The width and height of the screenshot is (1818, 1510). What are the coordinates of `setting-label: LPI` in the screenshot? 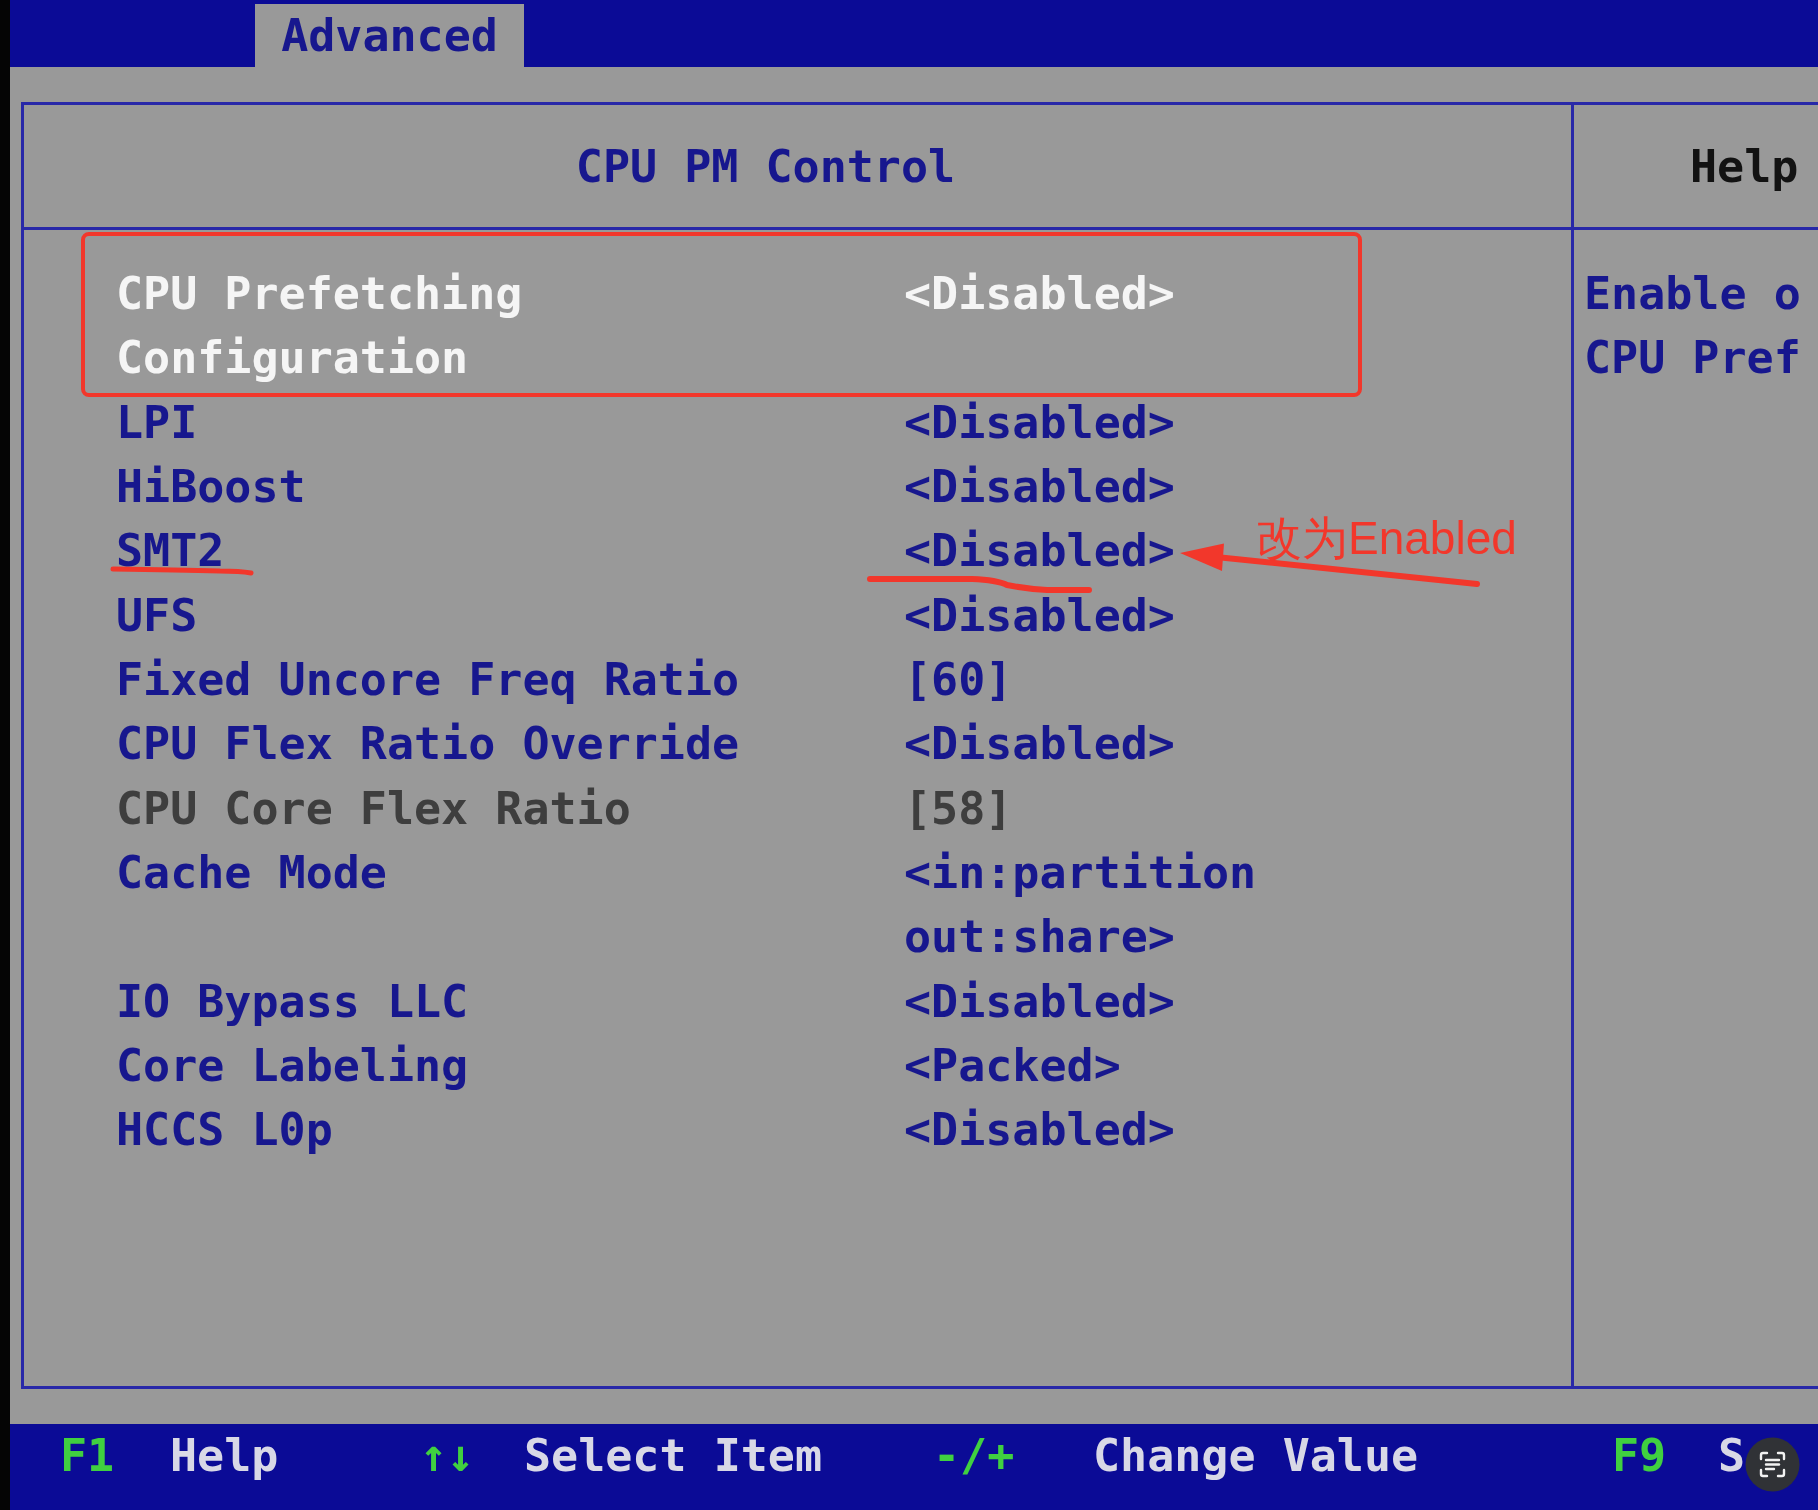 It's located at (157, 423).